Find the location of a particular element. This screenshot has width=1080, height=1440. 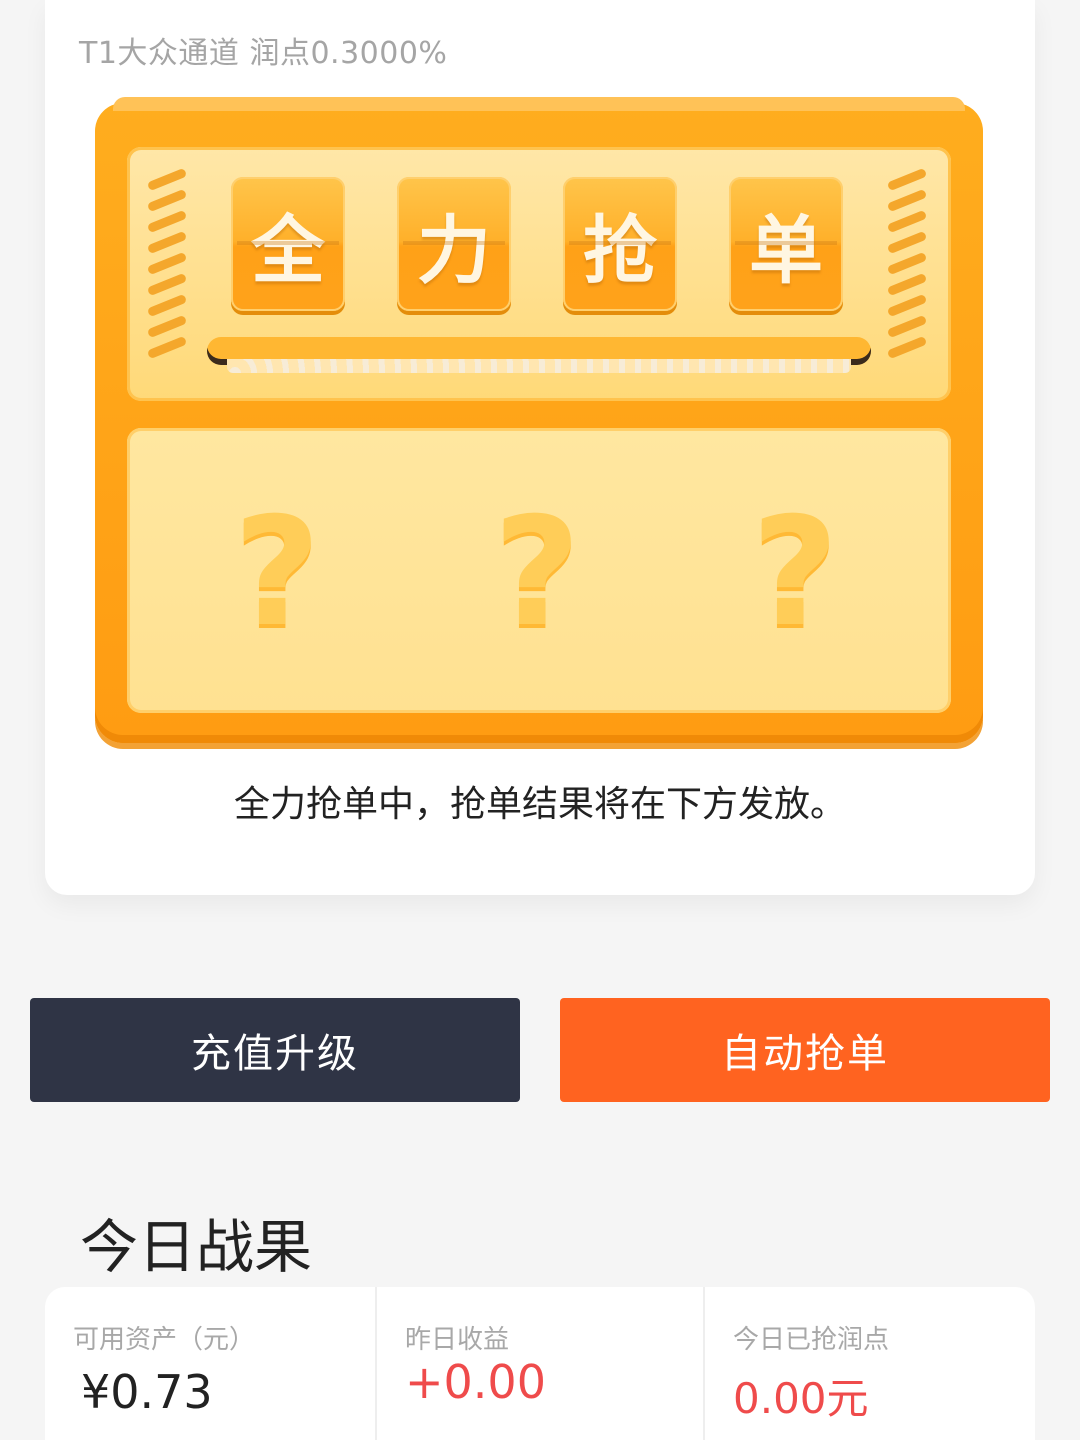

channel-info: T1大众通道 润点0.3000% is located at coordinates (263, 53).